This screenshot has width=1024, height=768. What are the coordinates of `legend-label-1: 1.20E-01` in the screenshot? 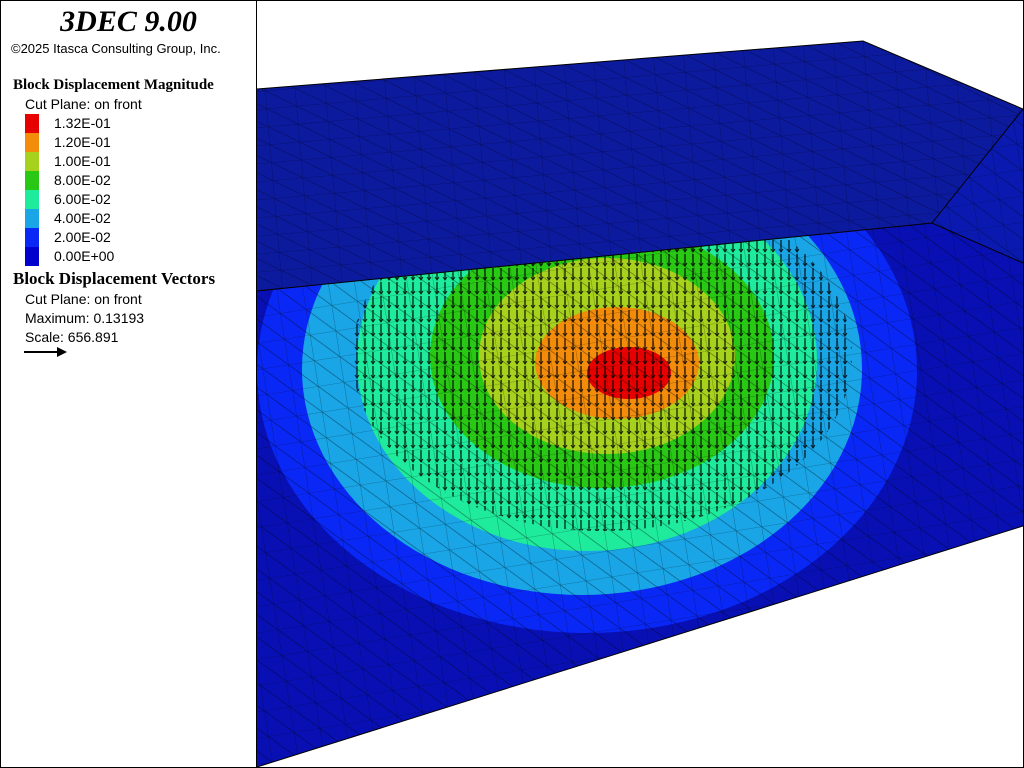 It's located at (82, 142).